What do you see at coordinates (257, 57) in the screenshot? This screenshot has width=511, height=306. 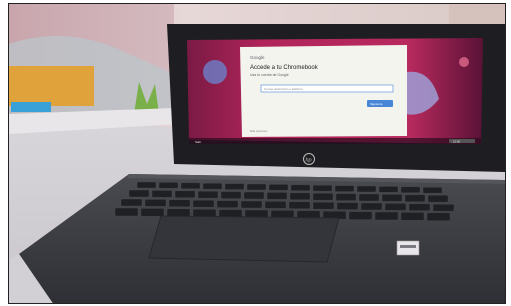 I see `signin-brand: Google` at bounding box center [257, 57].